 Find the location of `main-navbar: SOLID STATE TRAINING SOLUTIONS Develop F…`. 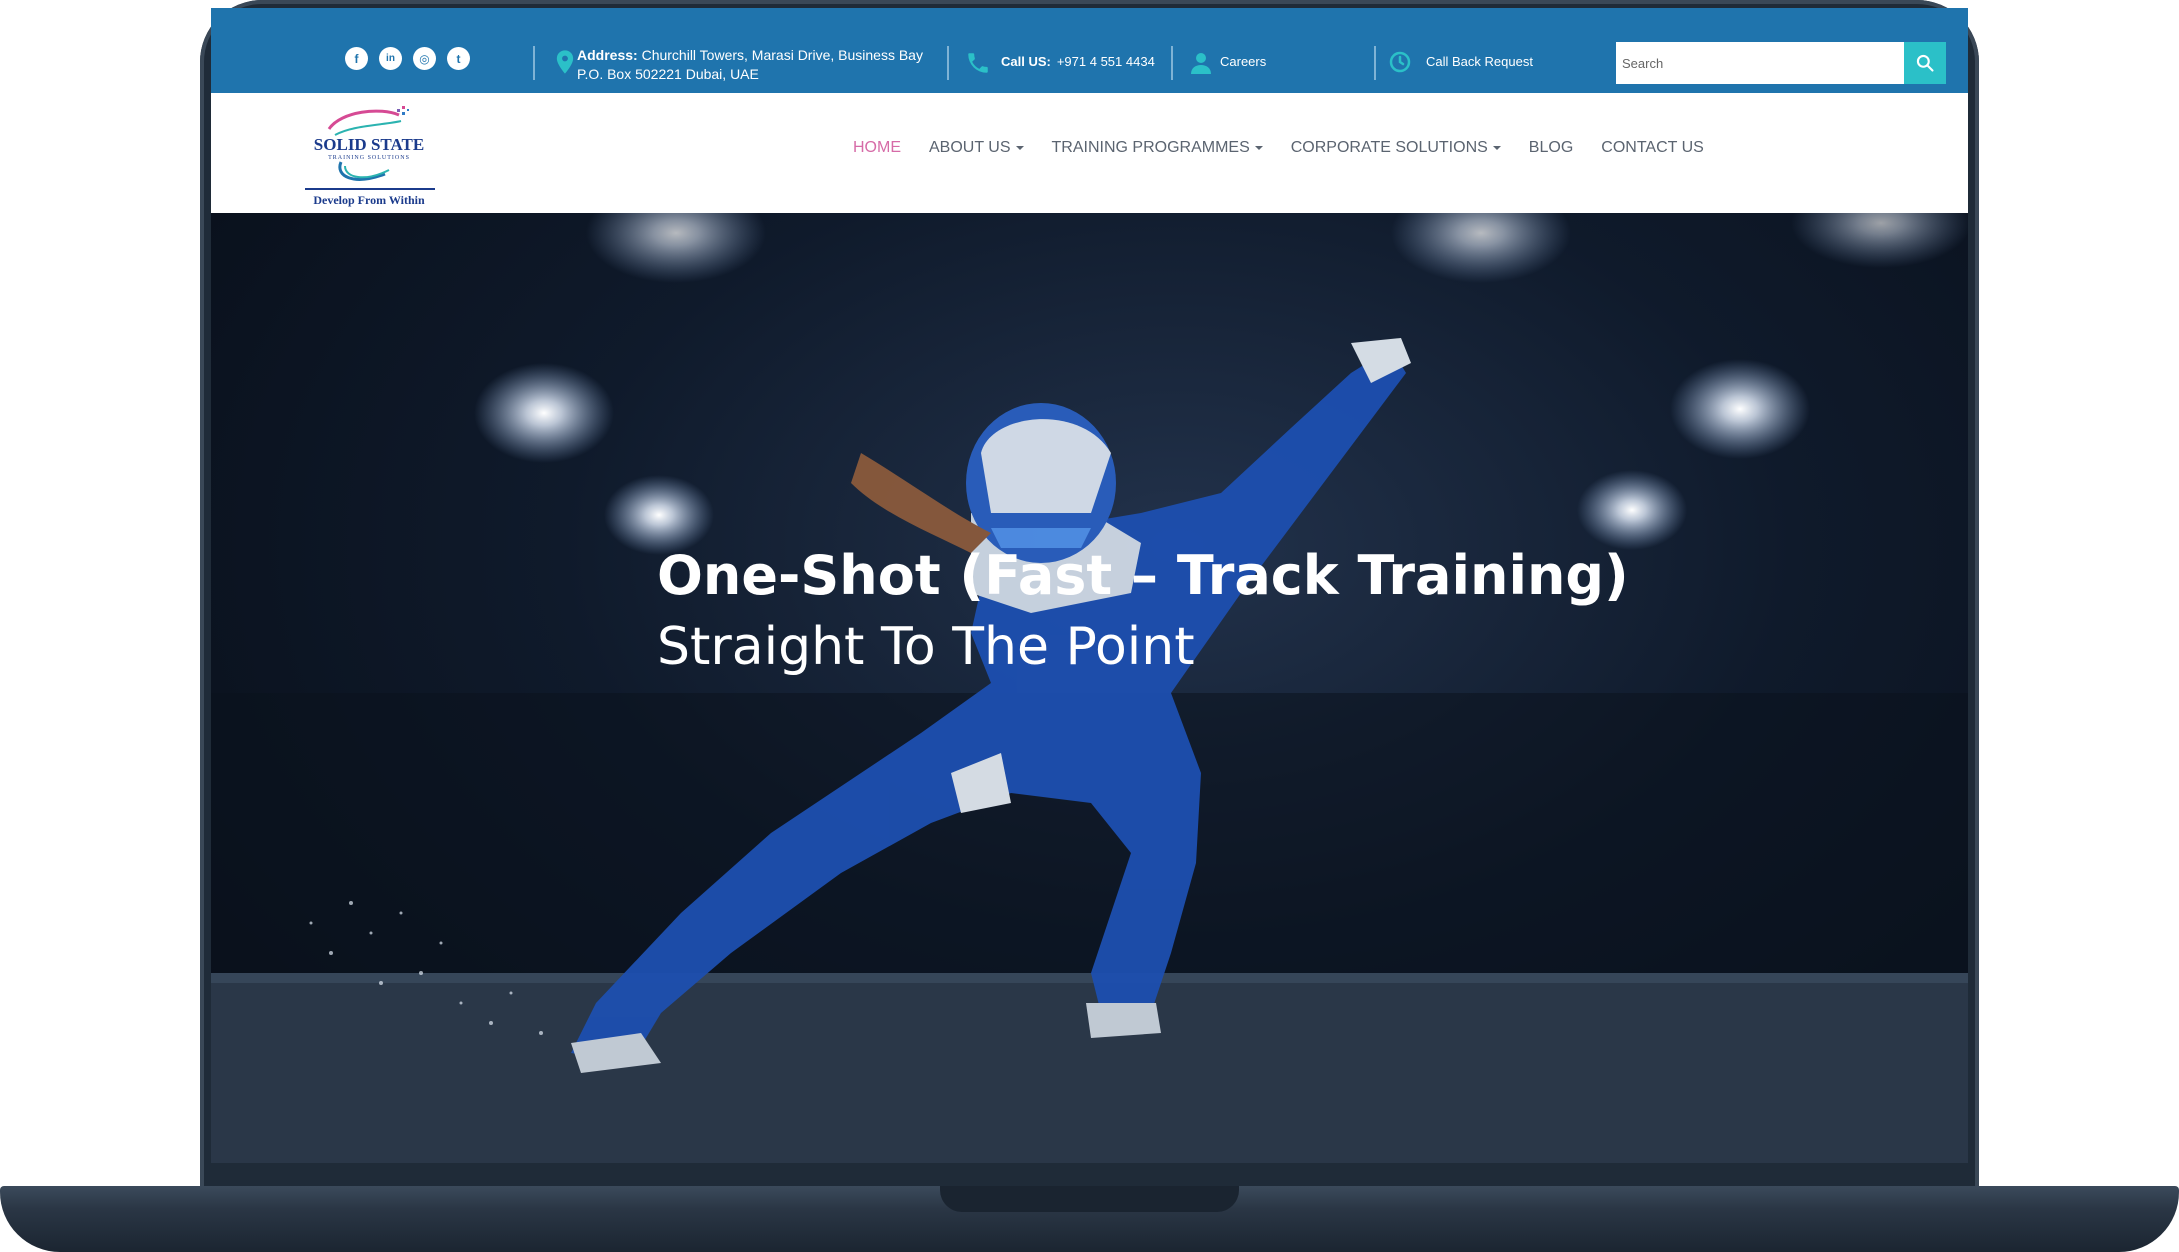

main-navbar: SOLID STATE TRAINING SOLUTIONS Develop F… is located at coordinates (1089, 153).